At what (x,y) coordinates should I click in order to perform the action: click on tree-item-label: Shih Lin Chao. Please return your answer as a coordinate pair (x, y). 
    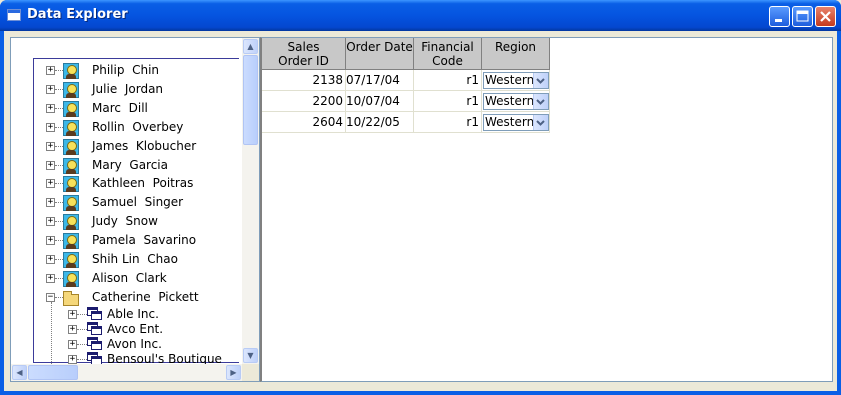
    Looking at the image, I should click on (135, 259).